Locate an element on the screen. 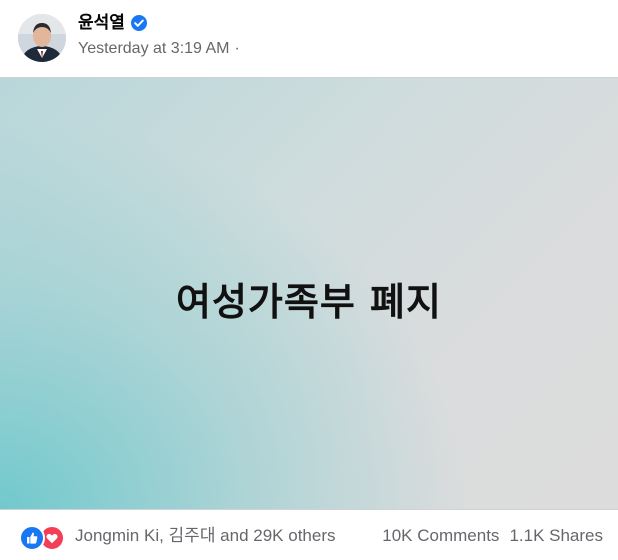 The image size is (618, 560). image-headline: 여성가족부 폐지 is located at coordinates (309, 302).